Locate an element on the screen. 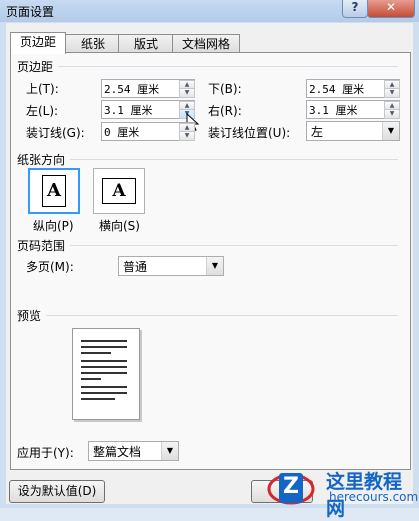 The height and width of the screenshot is (521, 419). gutter-spinner: 0 厘米 ▲ ▼ is located at coordinates (148, 131).